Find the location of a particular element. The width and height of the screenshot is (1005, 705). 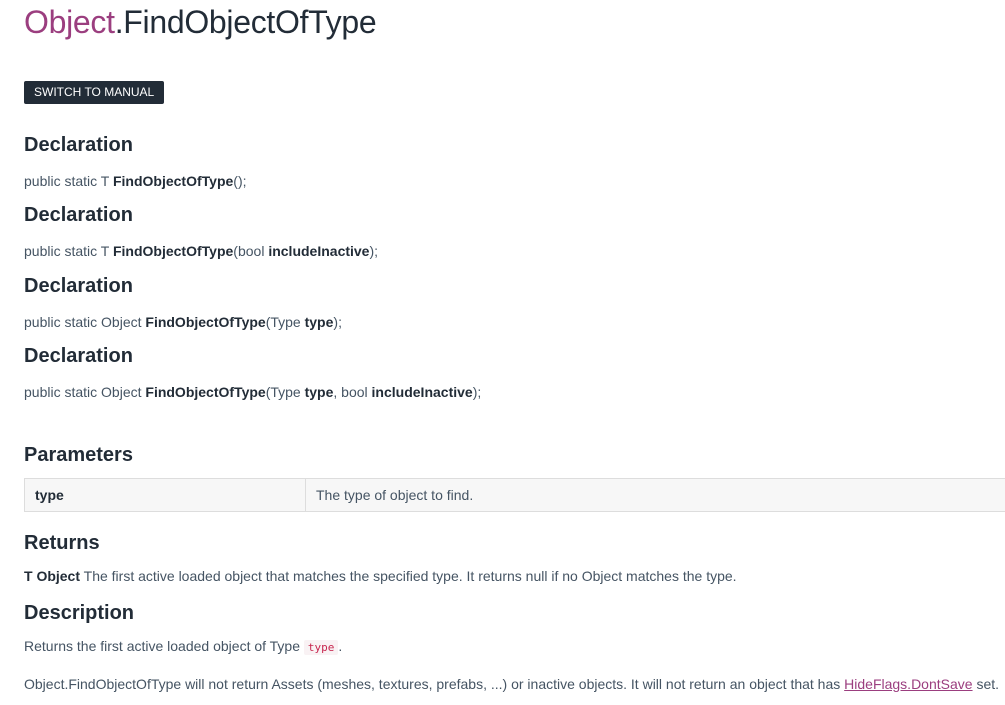

hideflags-dontsave-link: HideFlags.DontSave is located at coordinates (908, 684).